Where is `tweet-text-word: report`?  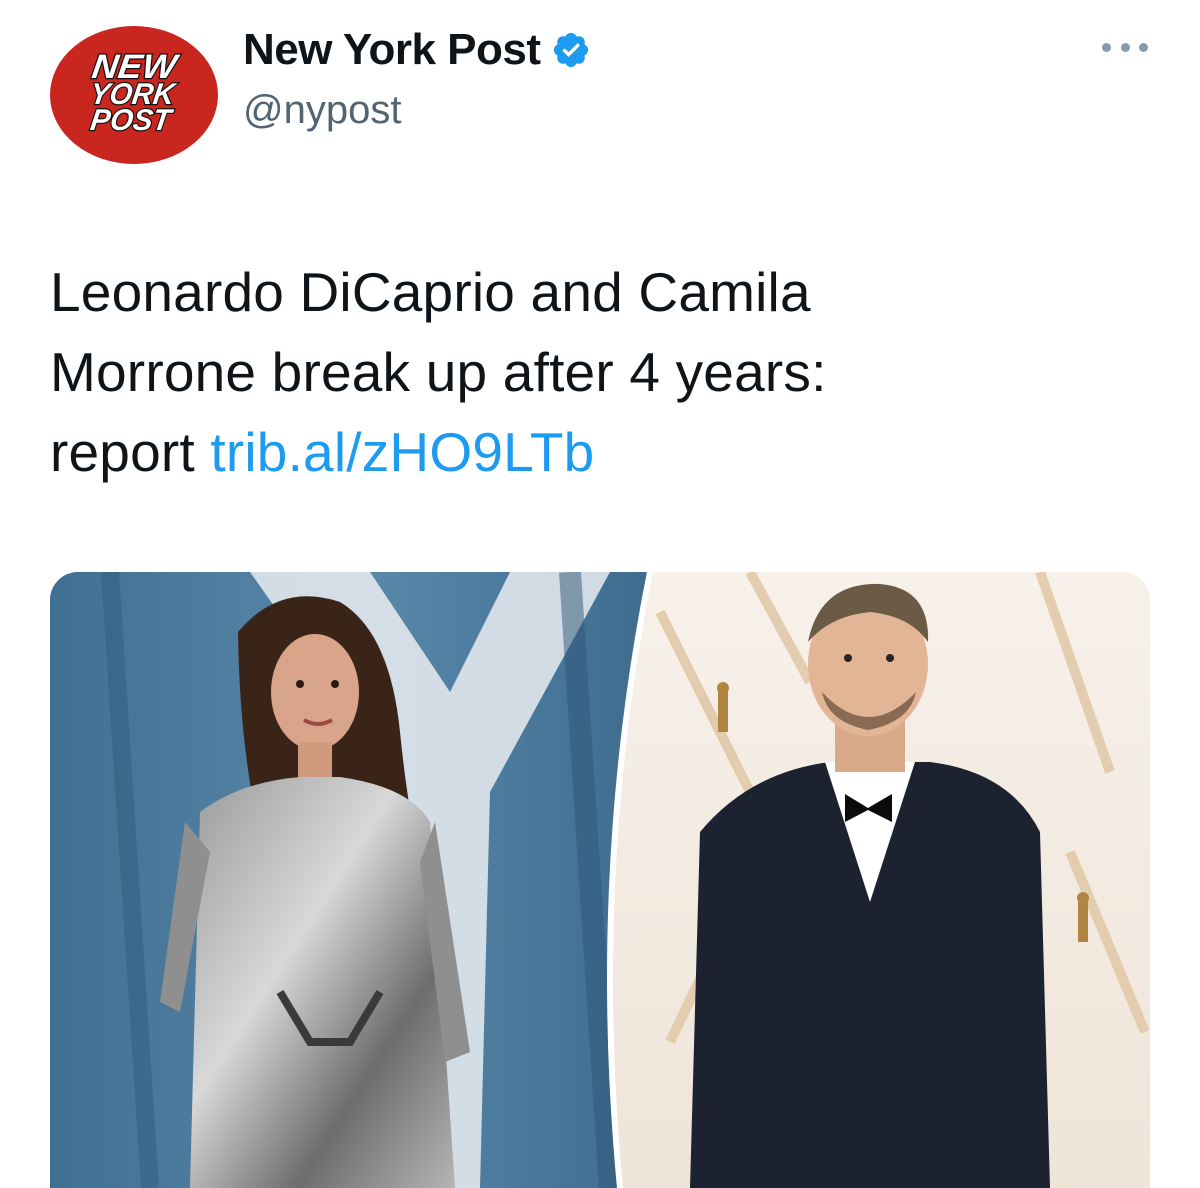
tweet-text-word: report is located at coordinates (130, 452).